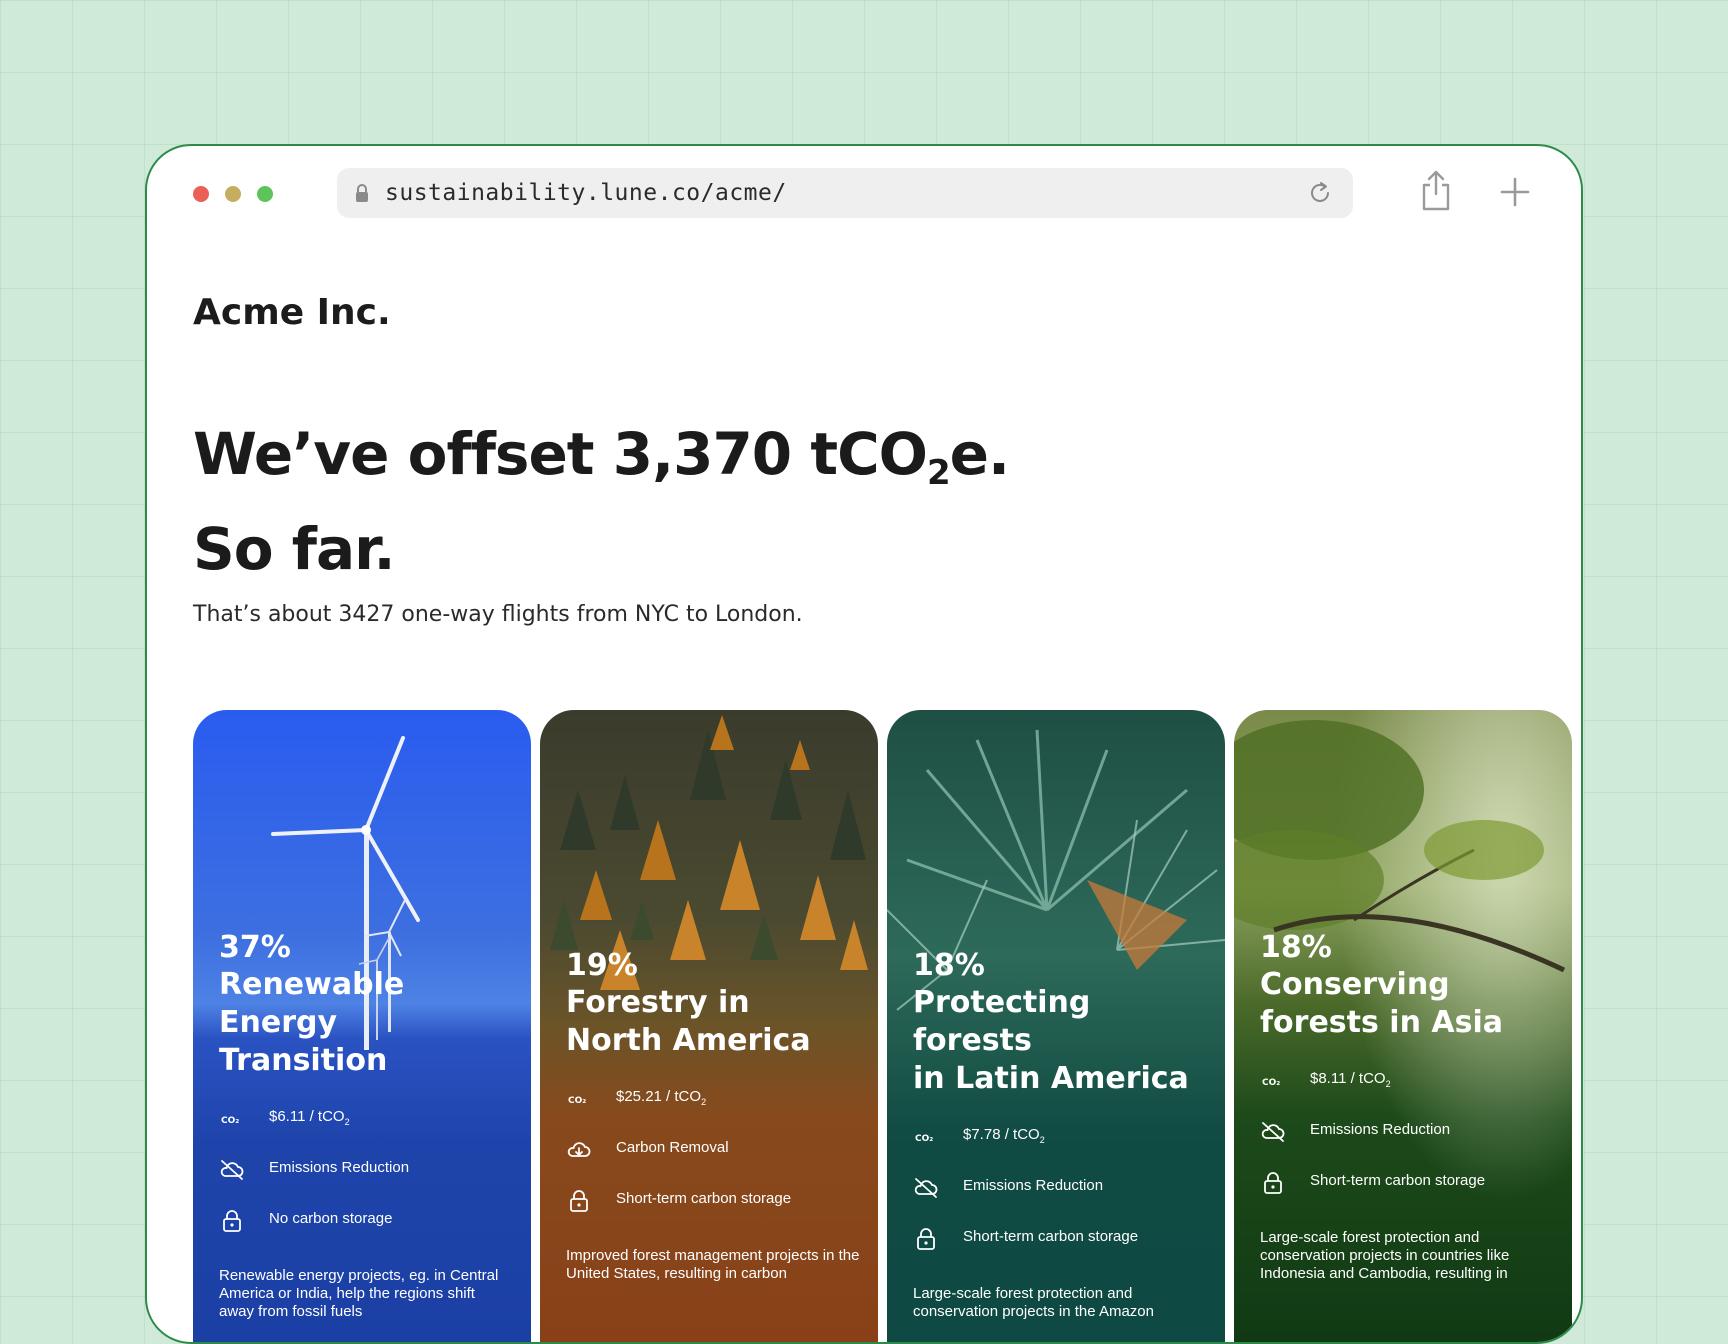 This screenshot has height=1344, width=1728. I want to click on price-text: $6.11 / tCO, so click(307, 1116).